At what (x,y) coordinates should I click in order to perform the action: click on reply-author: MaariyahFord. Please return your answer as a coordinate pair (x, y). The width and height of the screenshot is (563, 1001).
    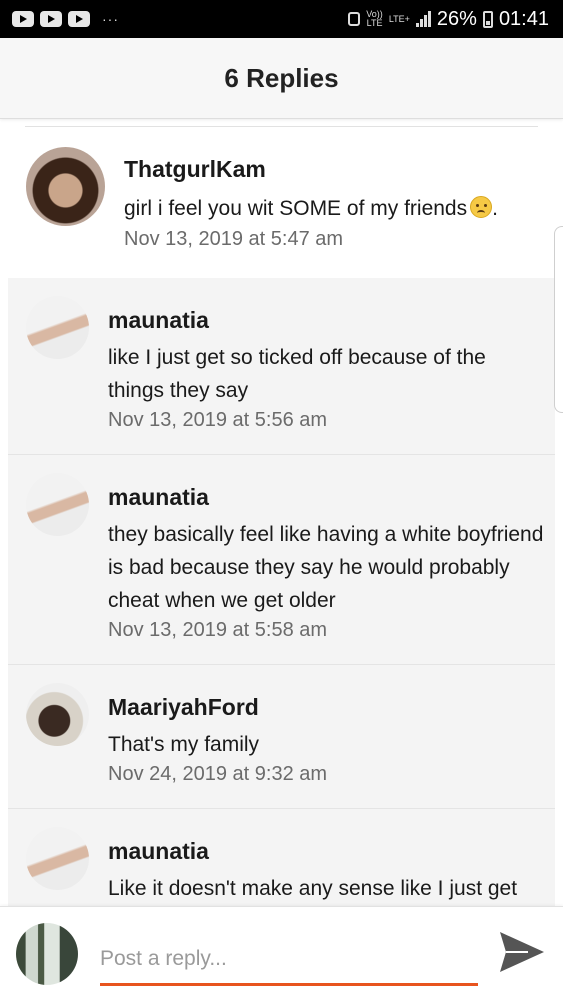
    Looking at the image, I should click on (183, 707).